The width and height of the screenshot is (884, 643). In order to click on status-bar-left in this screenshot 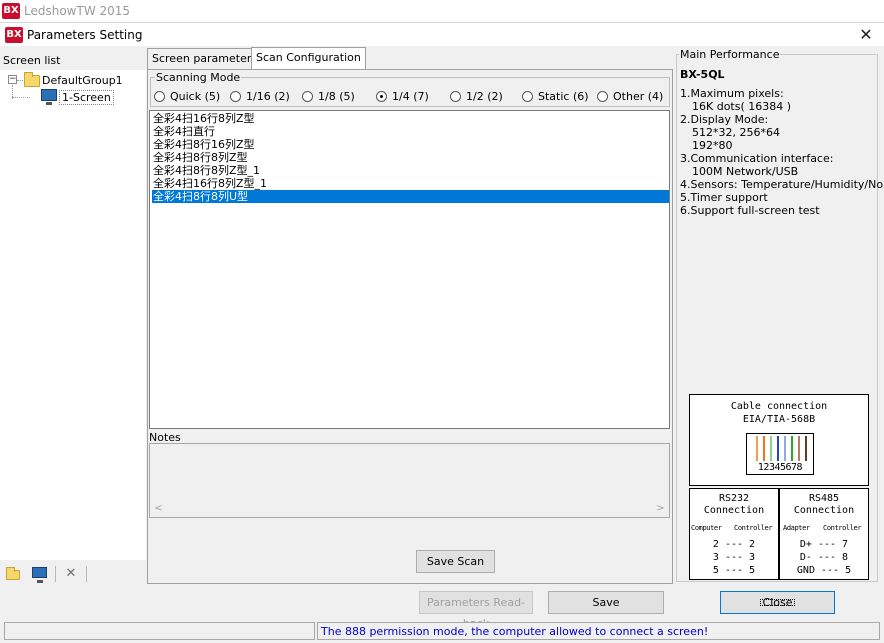, I will do `click(159, 631)`.